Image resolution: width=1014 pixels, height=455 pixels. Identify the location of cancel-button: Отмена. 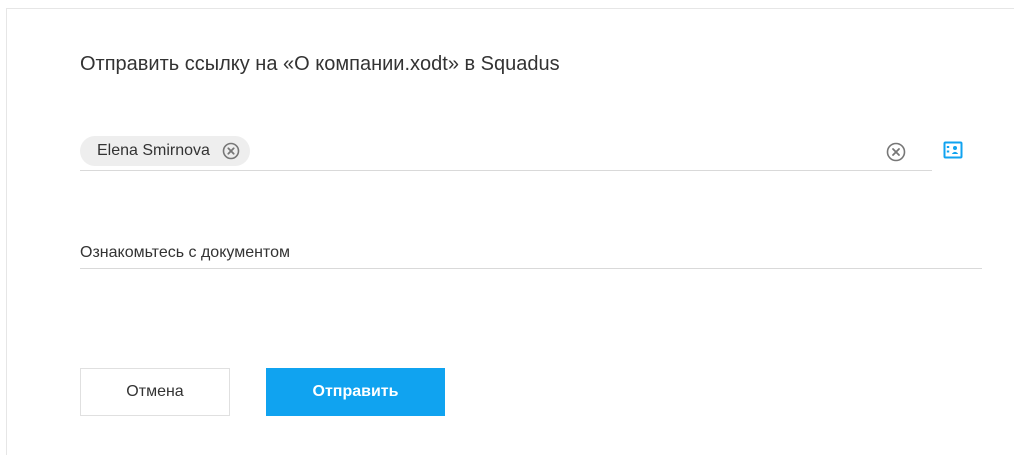
(155, 392).